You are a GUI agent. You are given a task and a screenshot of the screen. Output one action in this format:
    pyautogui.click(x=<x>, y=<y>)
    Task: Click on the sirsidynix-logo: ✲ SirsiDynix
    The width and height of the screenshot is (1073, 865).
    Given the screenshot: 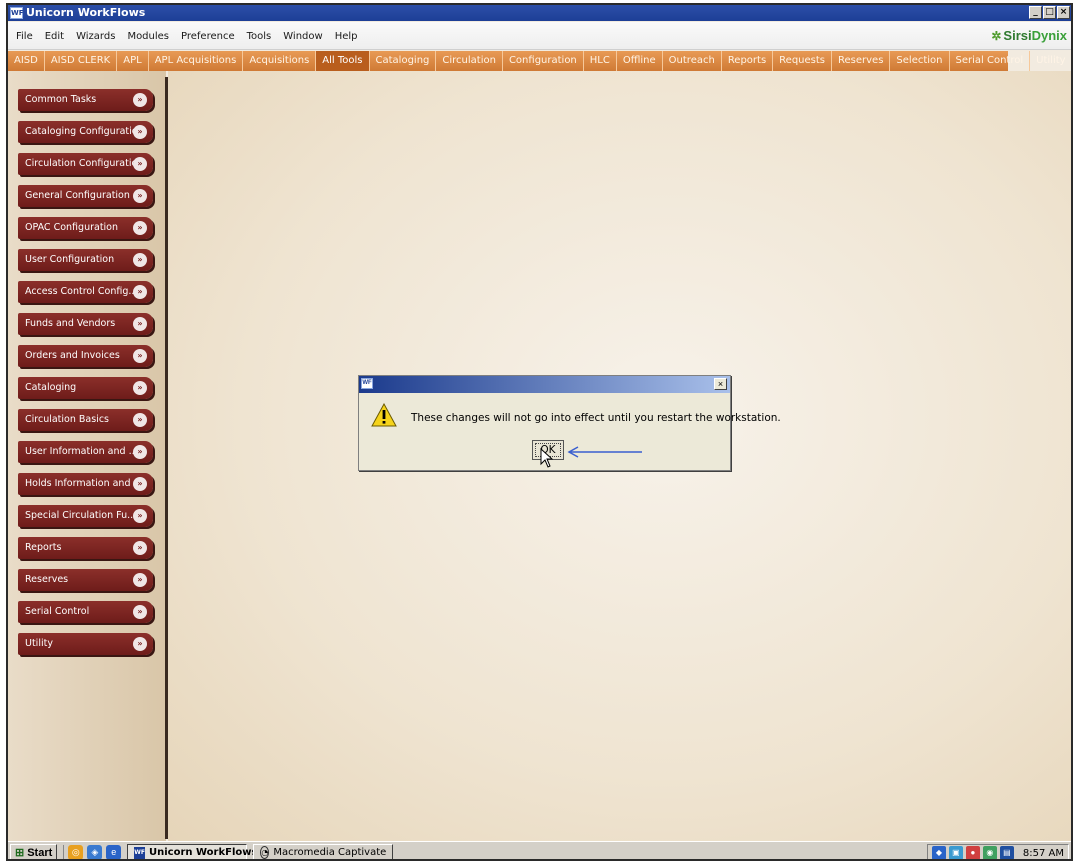 What is the action you would take?
    pyautogui.click(x=1029, y=35)
    